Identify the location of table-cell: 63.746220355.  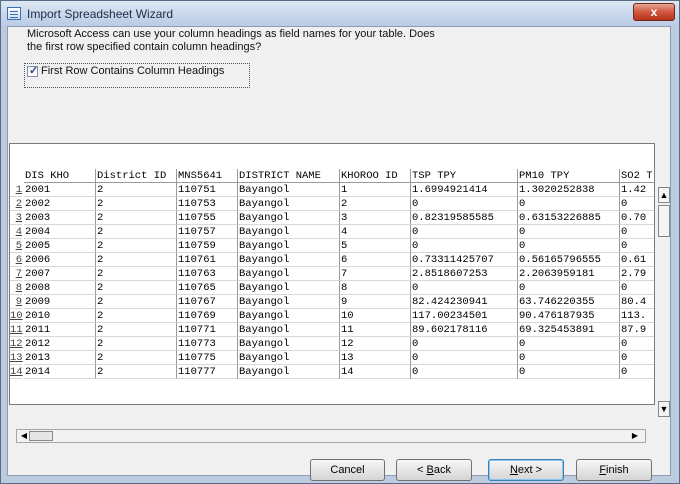
(569, 302).